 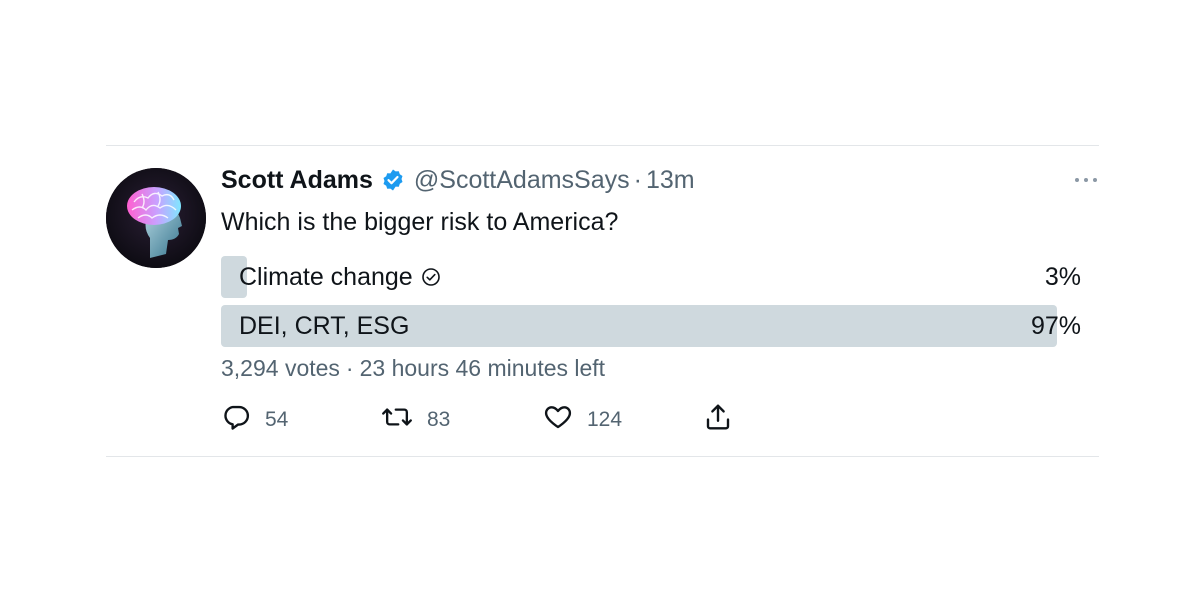 I want to click on reply-icon, so click(x=236, y=420).